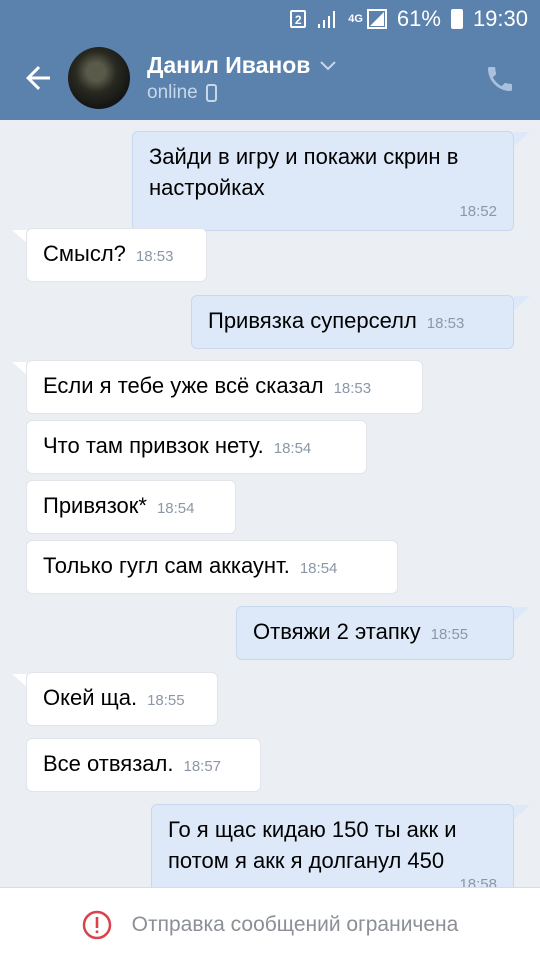 The width and height of the screenshot is (540, 961). What do you see at coordinates (90, 697) in the screenshot?
I see `message-text: Окей ща.` at bounding box center [90, 697].